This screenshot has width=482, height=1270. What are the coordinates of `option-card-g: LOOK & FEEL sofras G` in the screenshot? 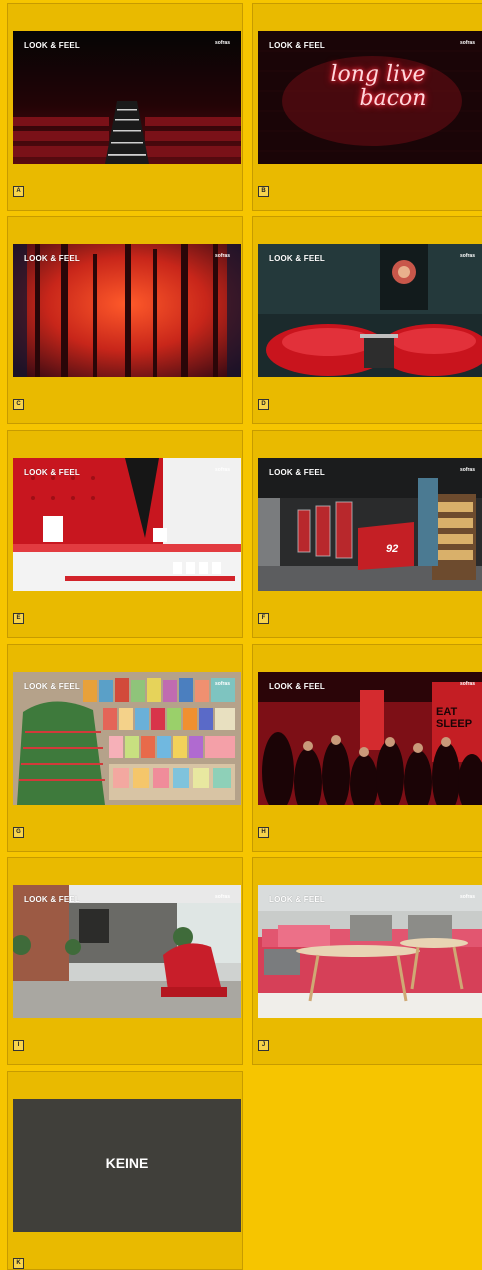 It's located at (125, 748).